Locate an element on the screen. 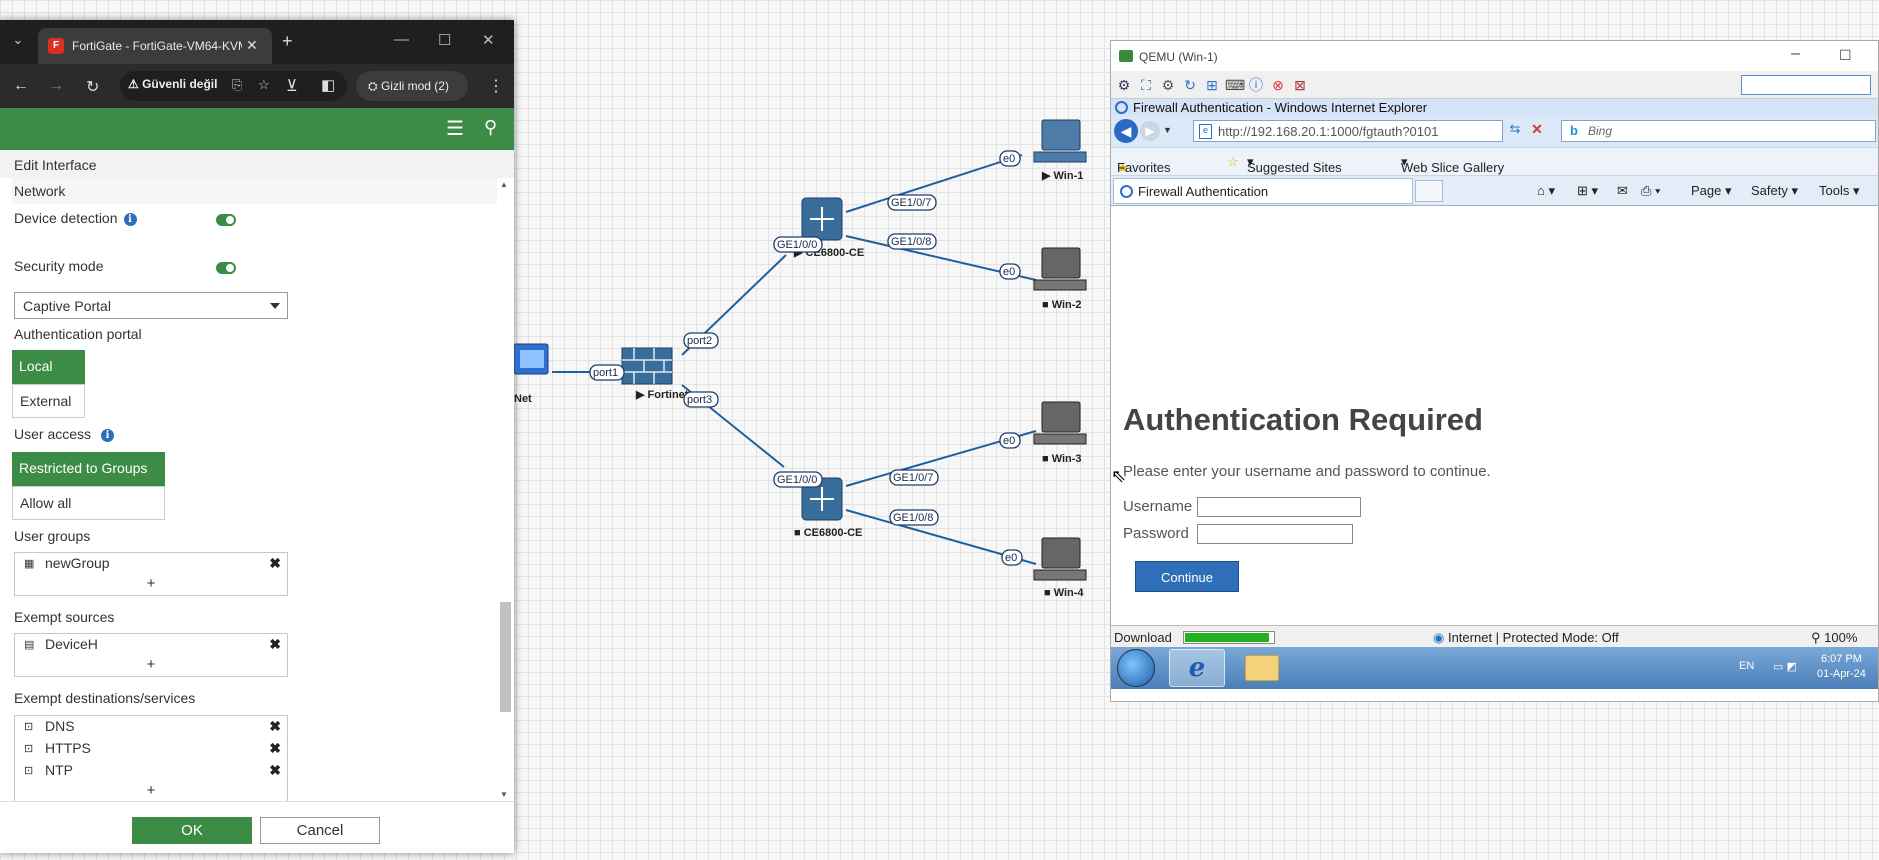 The image size is (1879, 860). add-favorite-icon: ☆ is located at coordinates (1233, 162).